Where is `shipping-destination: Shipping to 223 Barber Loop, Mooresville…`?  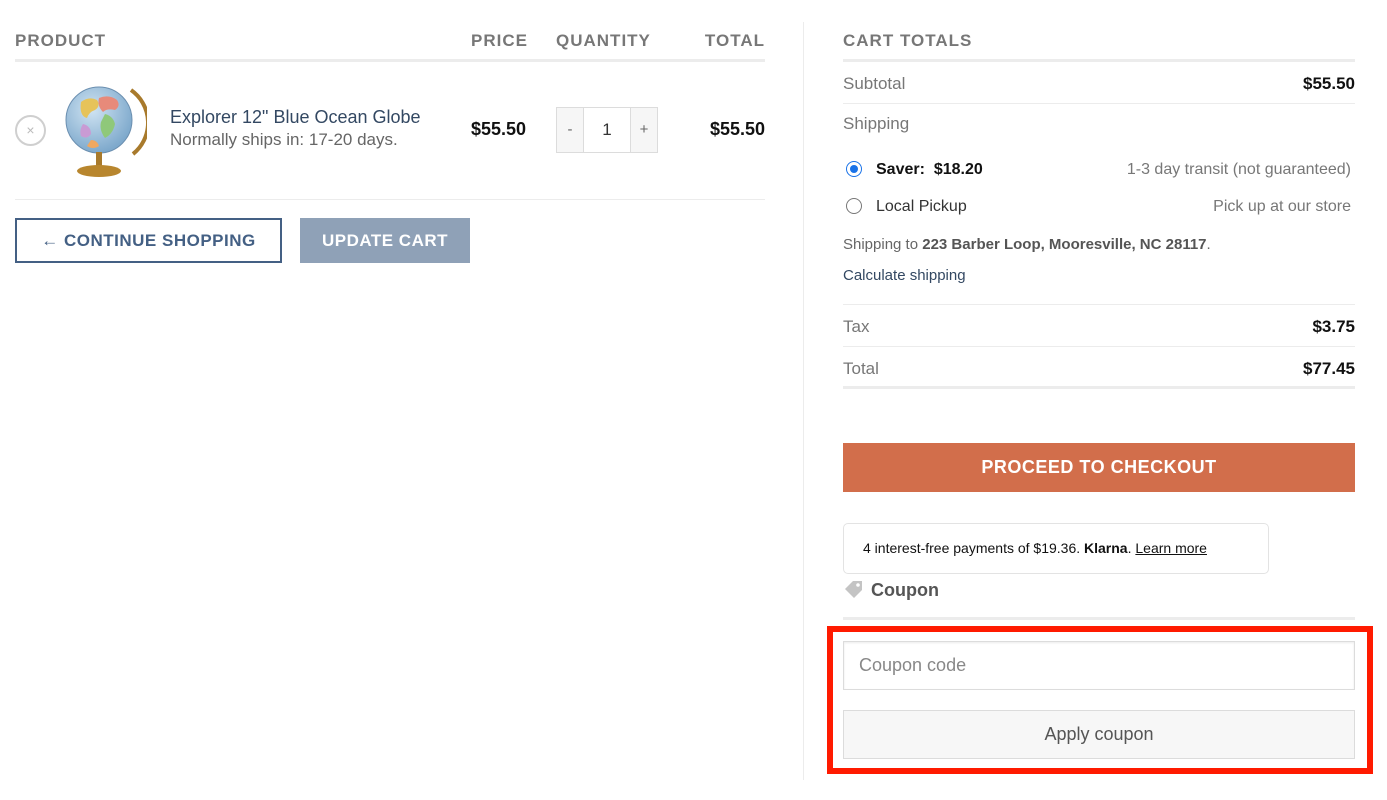
shipping-destination: Shipping to 223 Barber Loop, Mooresville… is located at coordinates (1027, 244).